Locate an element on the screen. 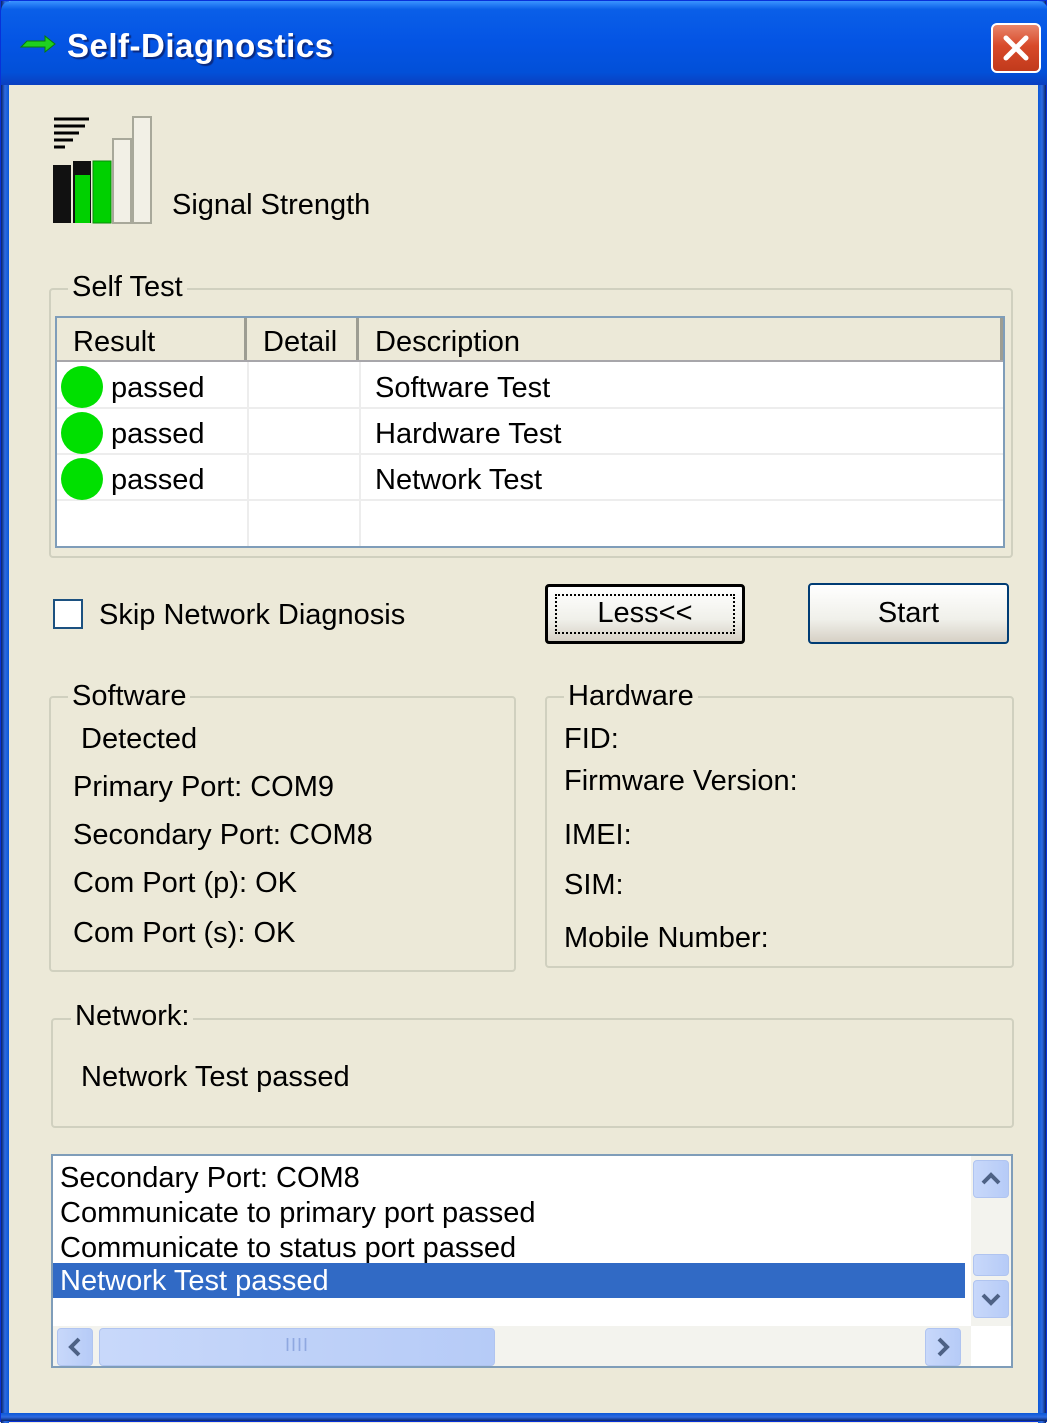  start-button: Start is located at coordinates (908, 613).